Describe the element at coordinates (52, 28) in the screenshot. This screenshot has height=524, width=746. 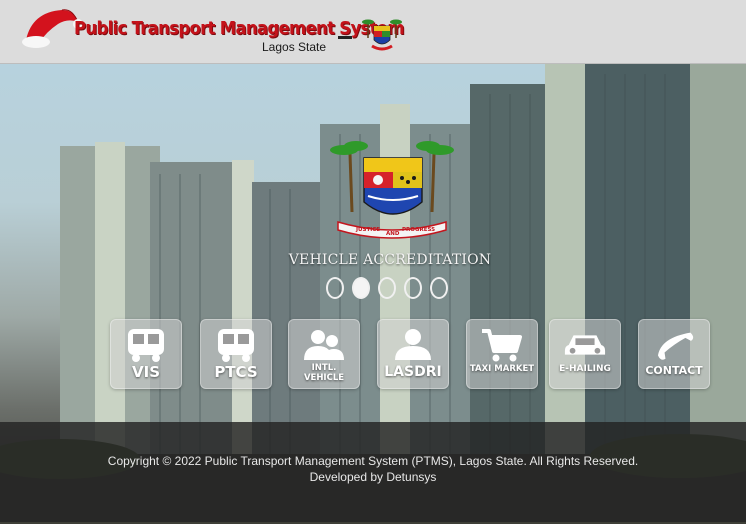
I see `santa-hat-icon` at that location.